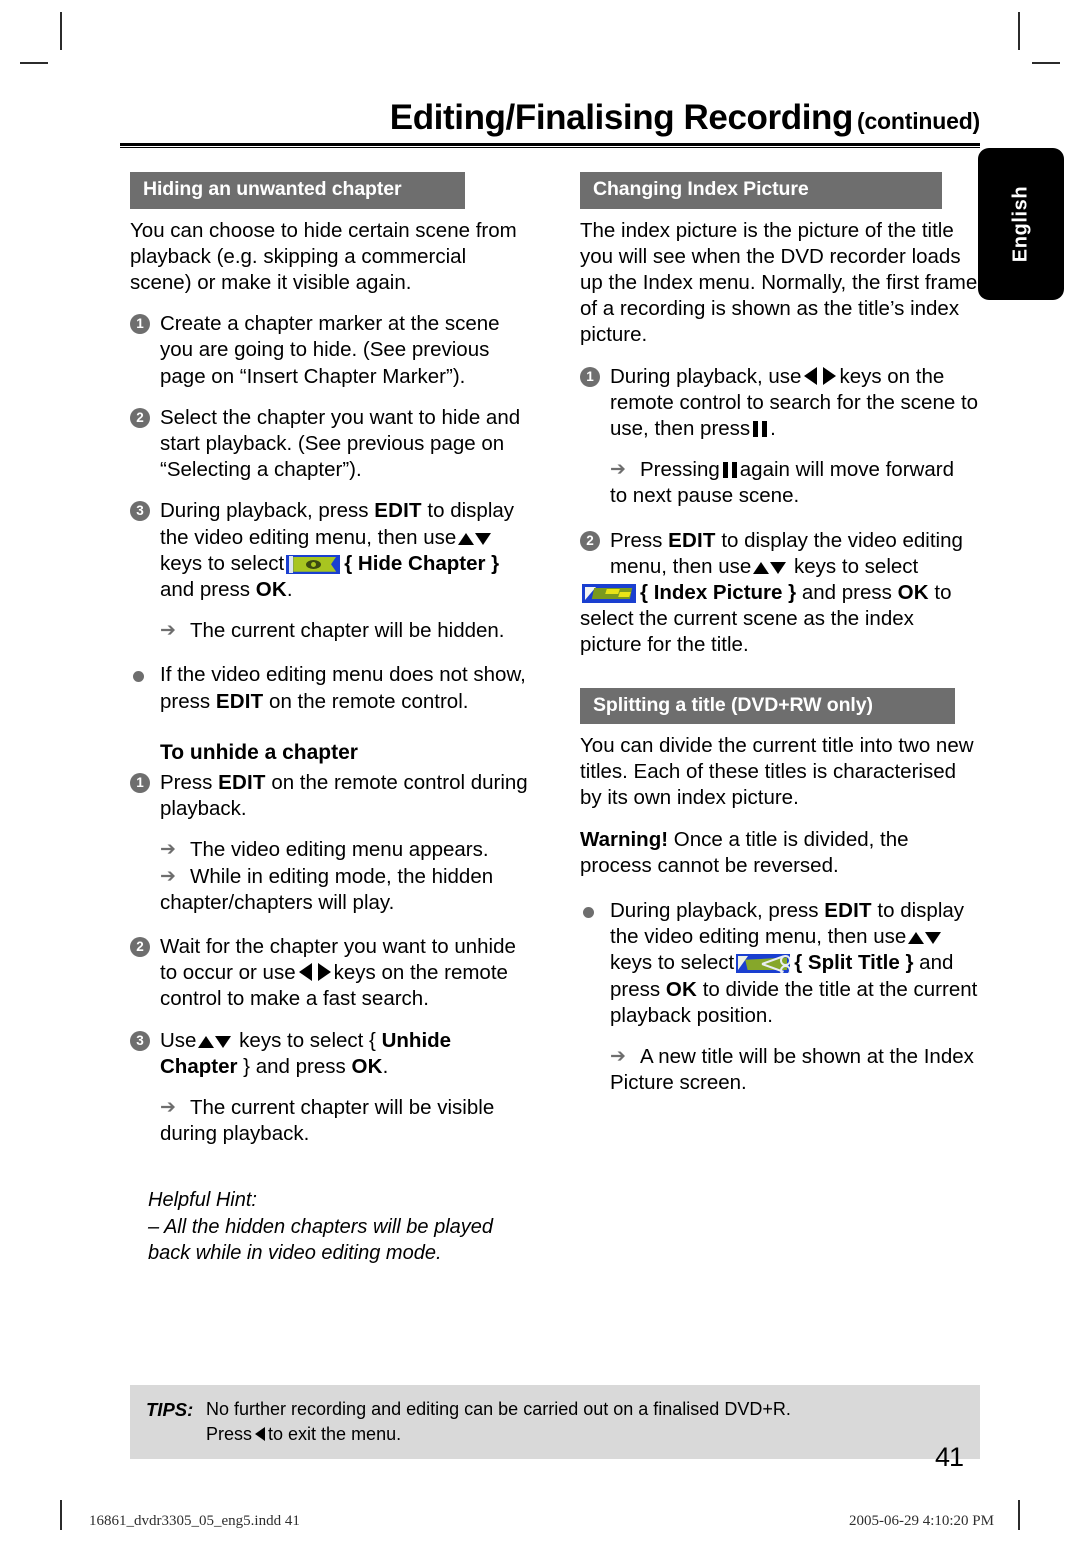  I want to click on helpful-hint-label: Helpful Hint:, so click(202, 1200).